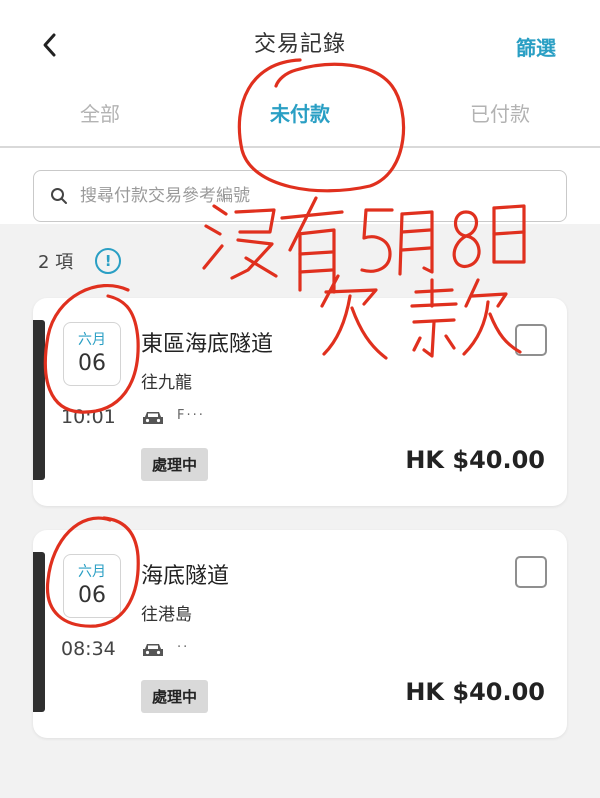 This screenshot has width=600, height=798. I want to click on tab-bar: 全部 未付款 已付款, so click(300, 115).